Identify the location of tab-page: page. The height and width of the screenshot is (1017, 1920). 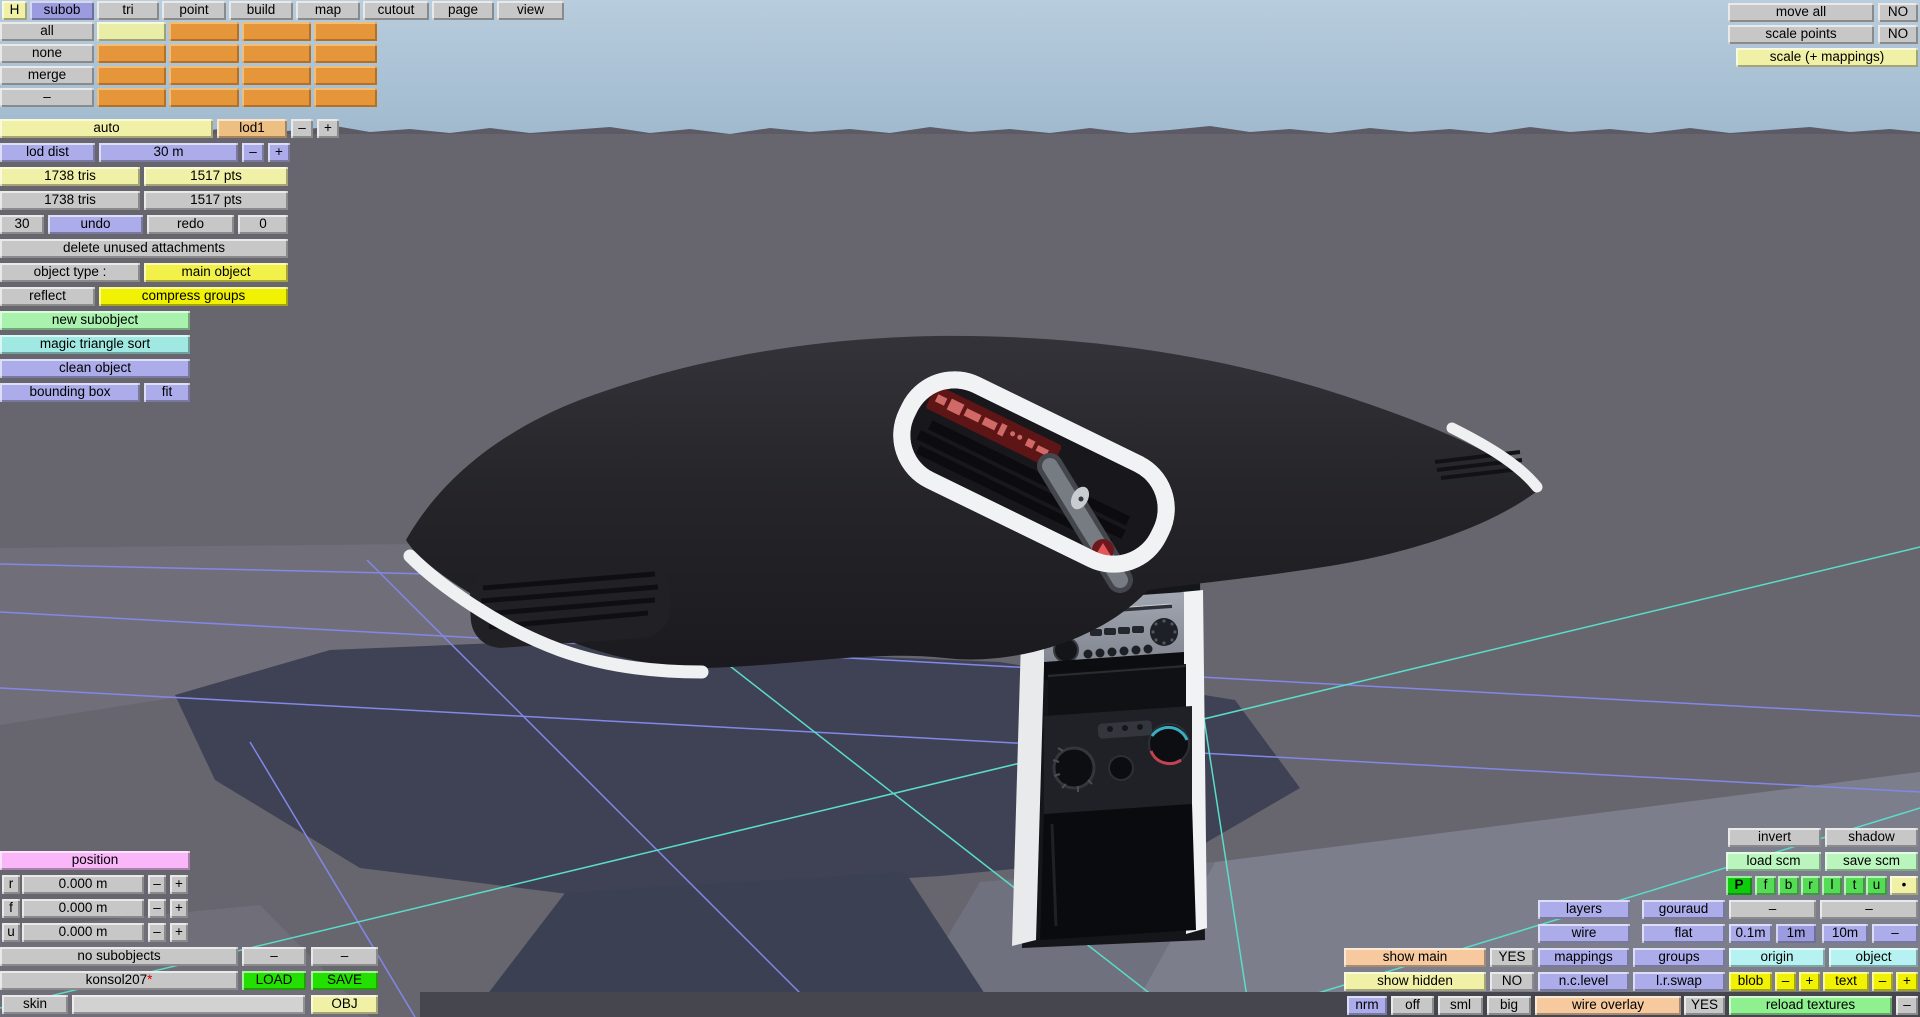
(463, 10).